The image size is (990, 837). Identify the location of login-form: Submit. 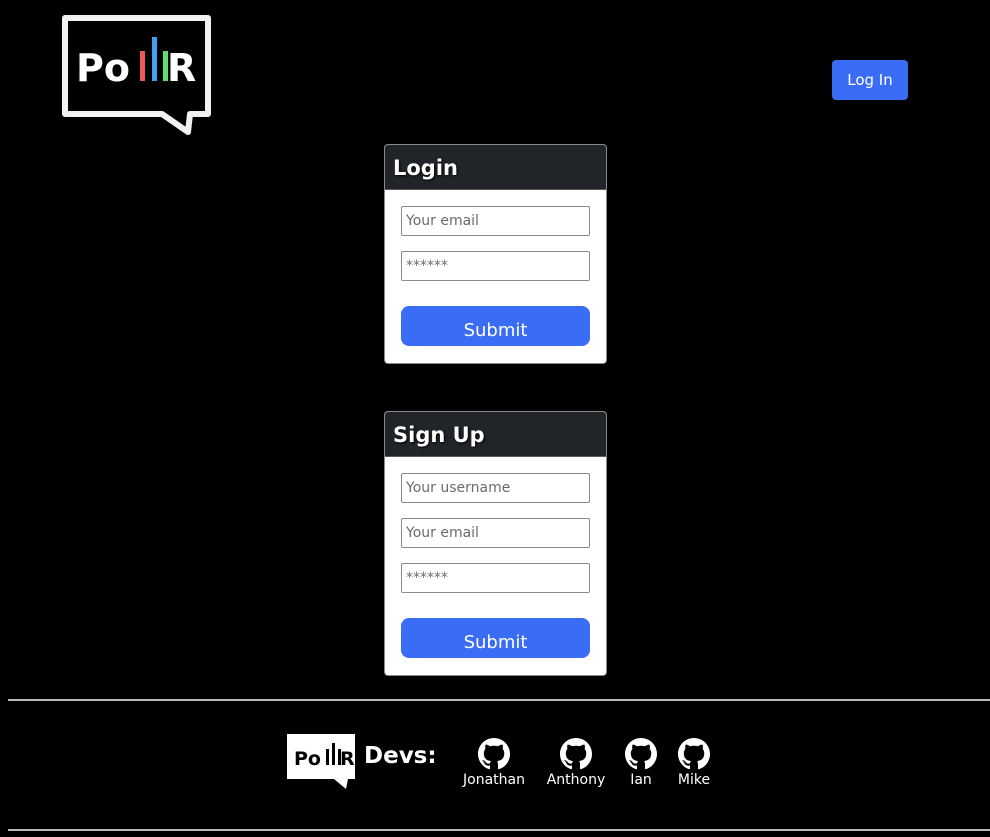
(495, 268).